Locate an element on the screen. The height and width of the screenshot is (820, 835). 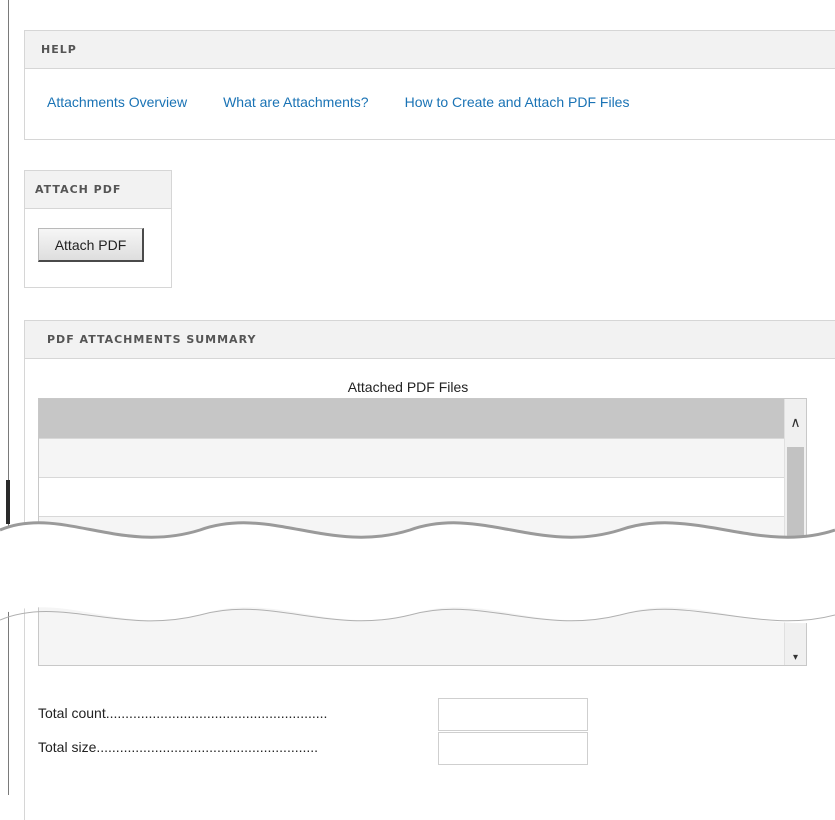
chevron-up-icon: ∧ is located at coordinates (795, 422).